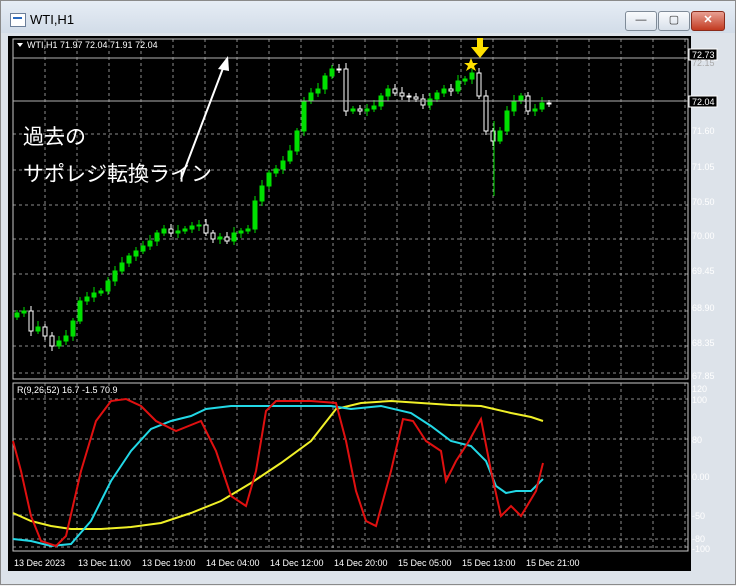  Describe the element at coordinates (697, 440) in the screenshot. I see `osc-tick: 80` at that location.